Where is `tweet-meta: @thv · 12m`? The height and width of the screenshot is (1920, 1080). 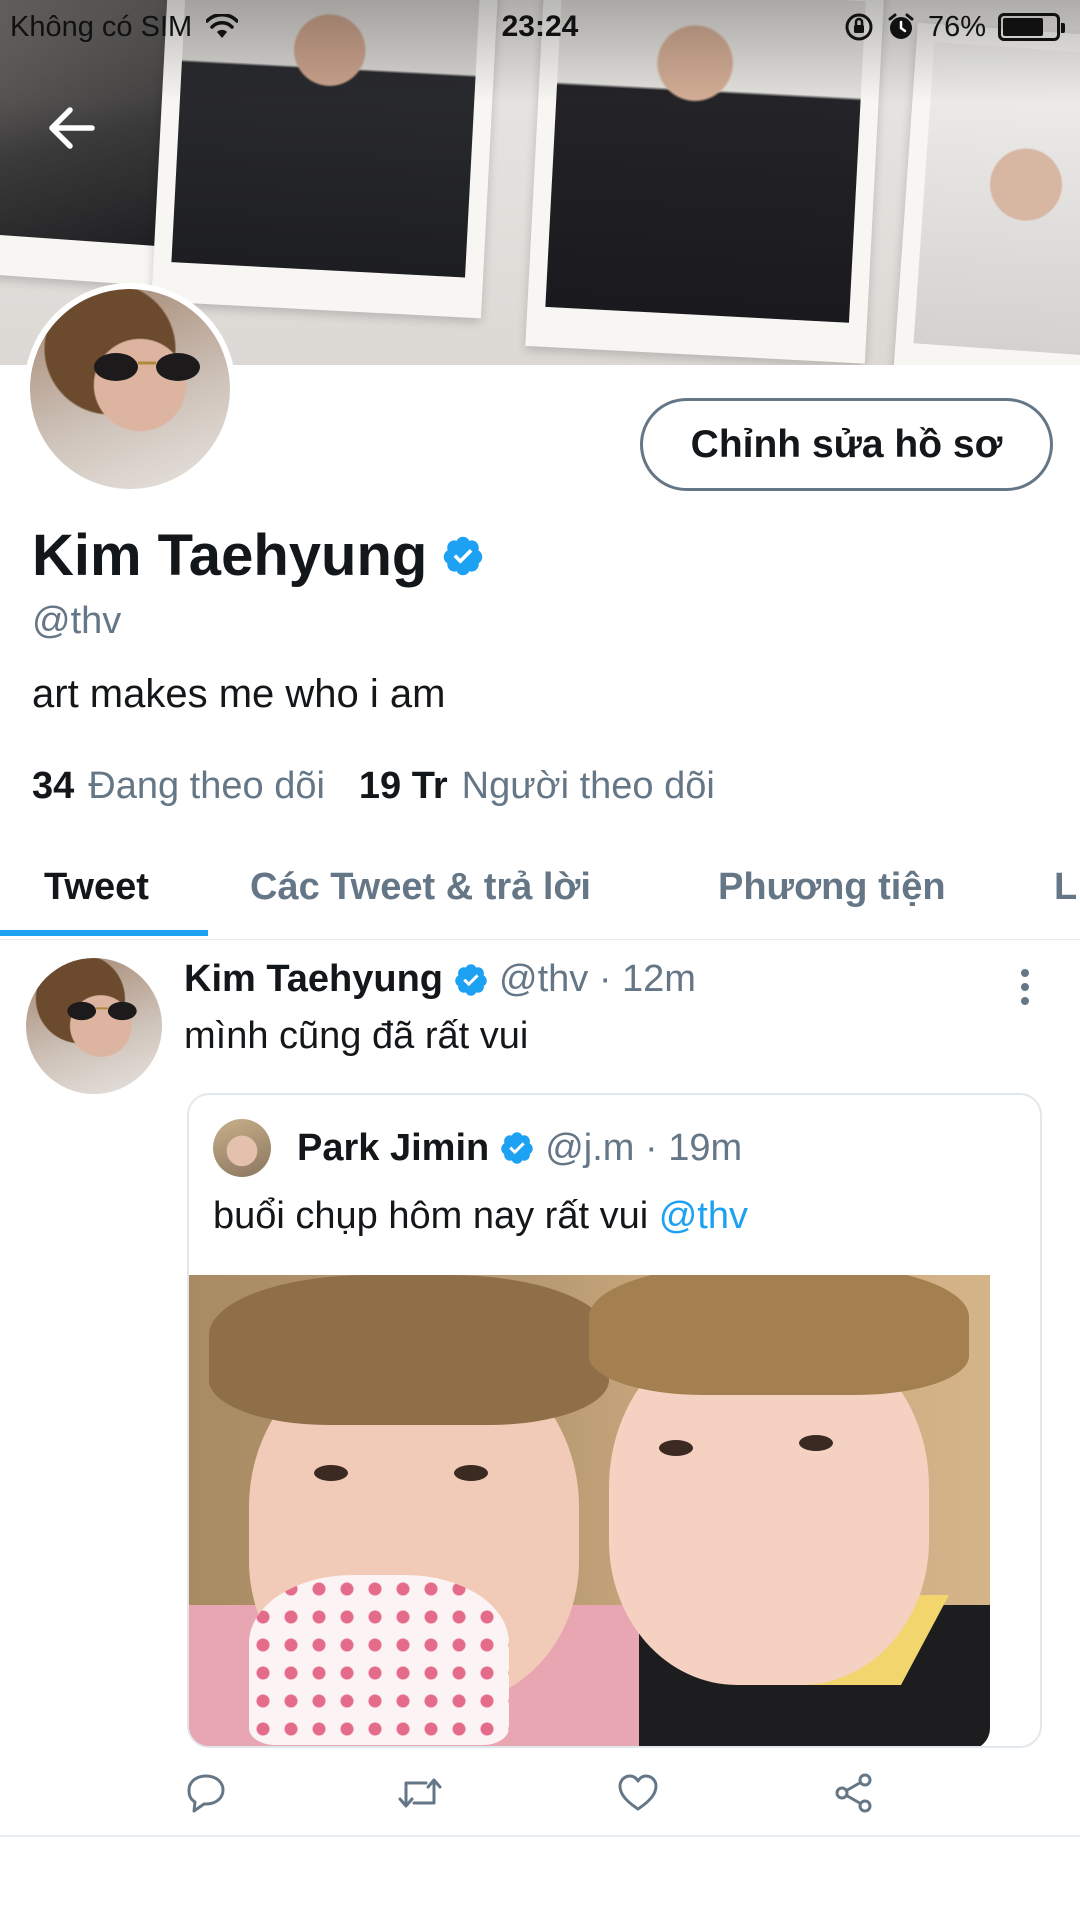
tweet-meta: @thv · 12m is located at coordinates (597, 979).